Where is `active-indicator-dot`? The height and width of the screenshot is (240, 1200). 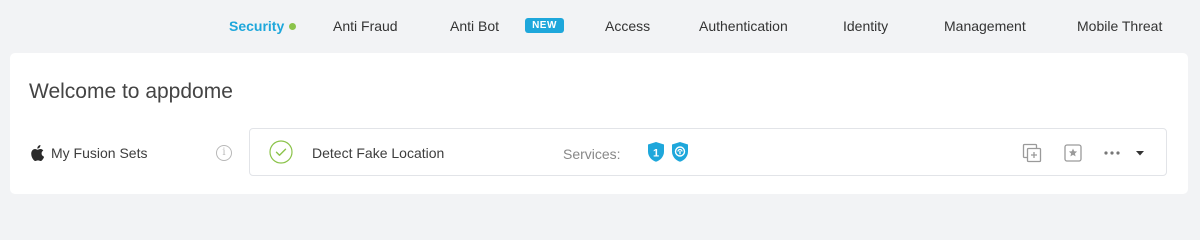 active-indicator-dot is located at coordinates (292, 26).